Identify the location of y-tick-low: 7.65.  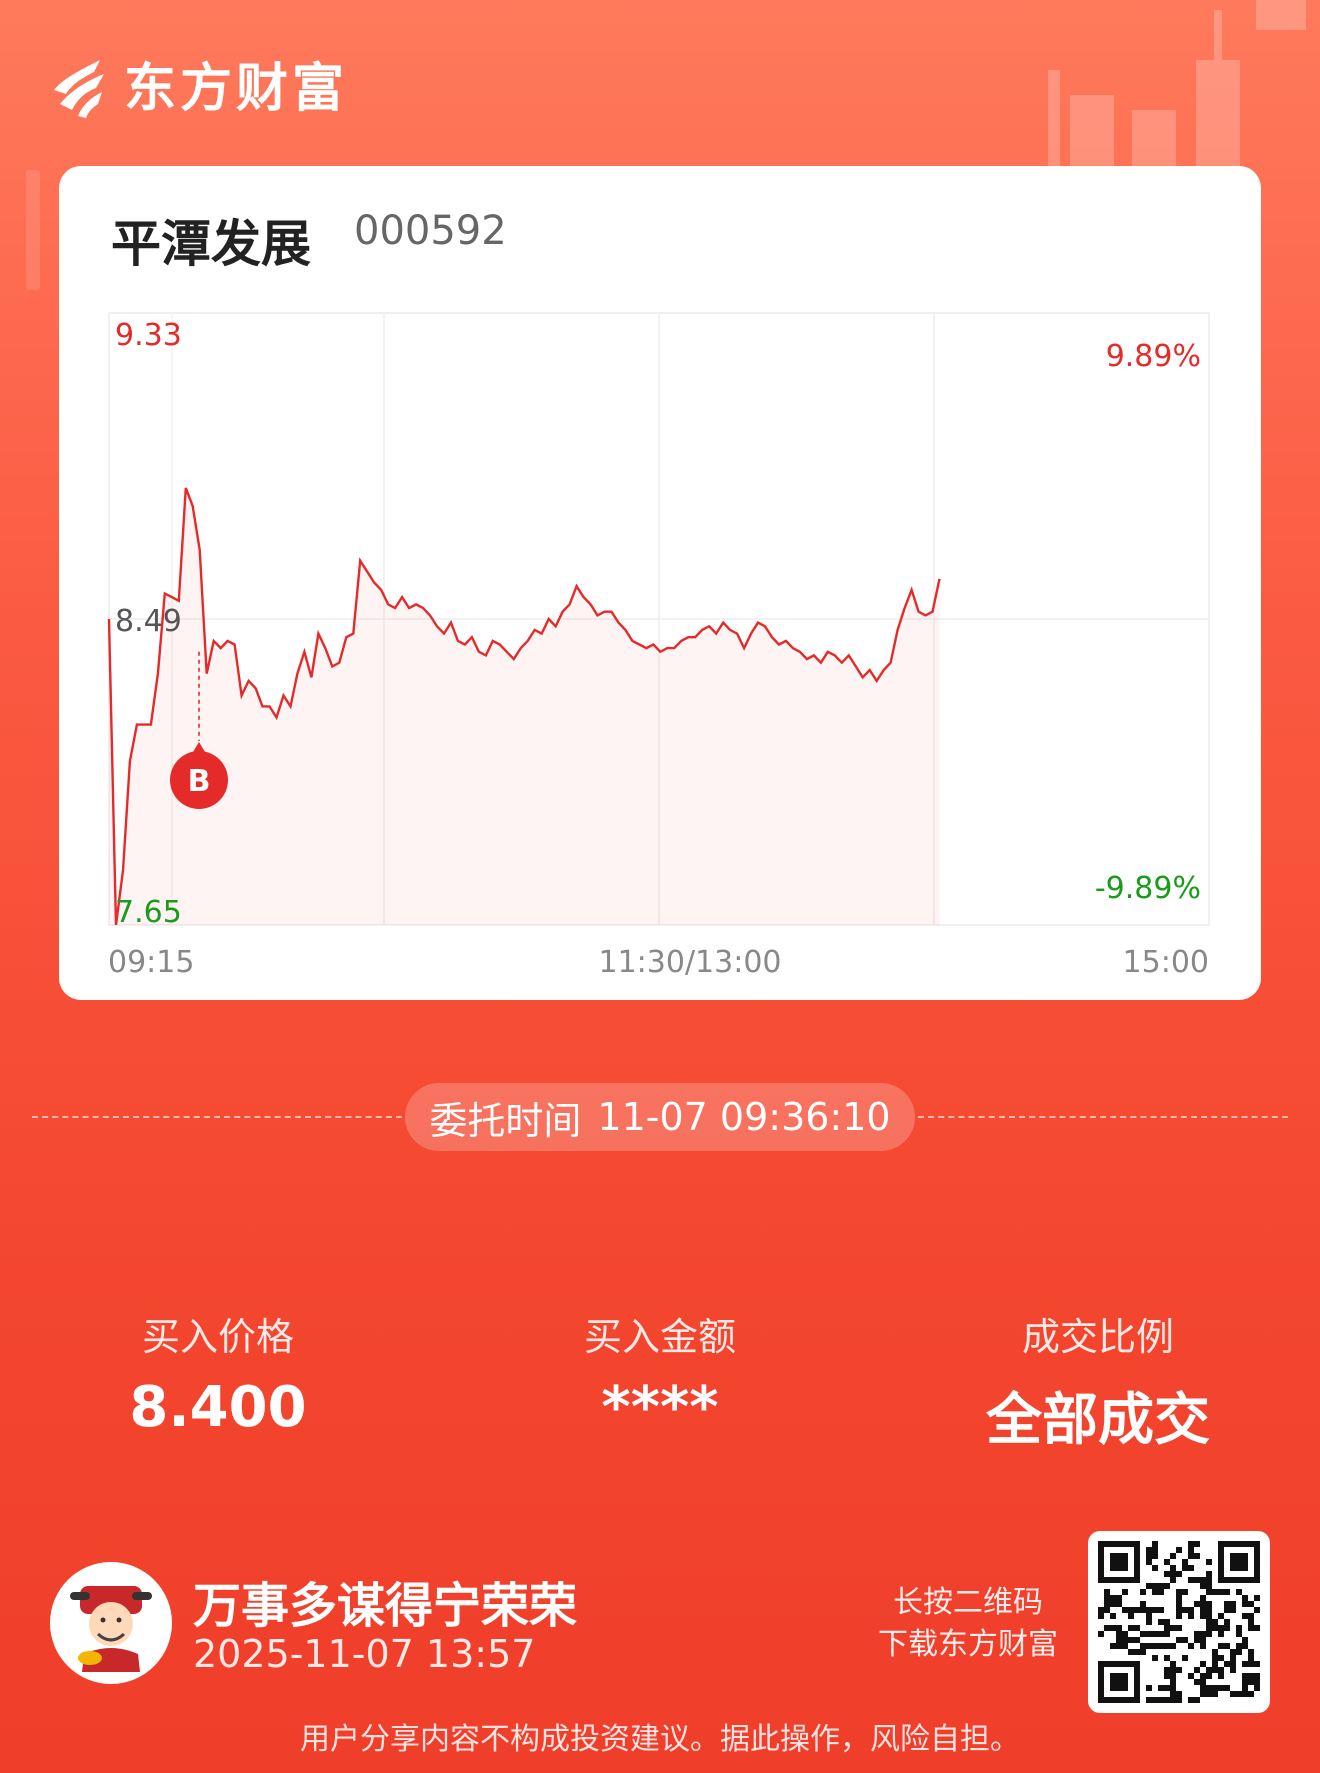
(148, 912).